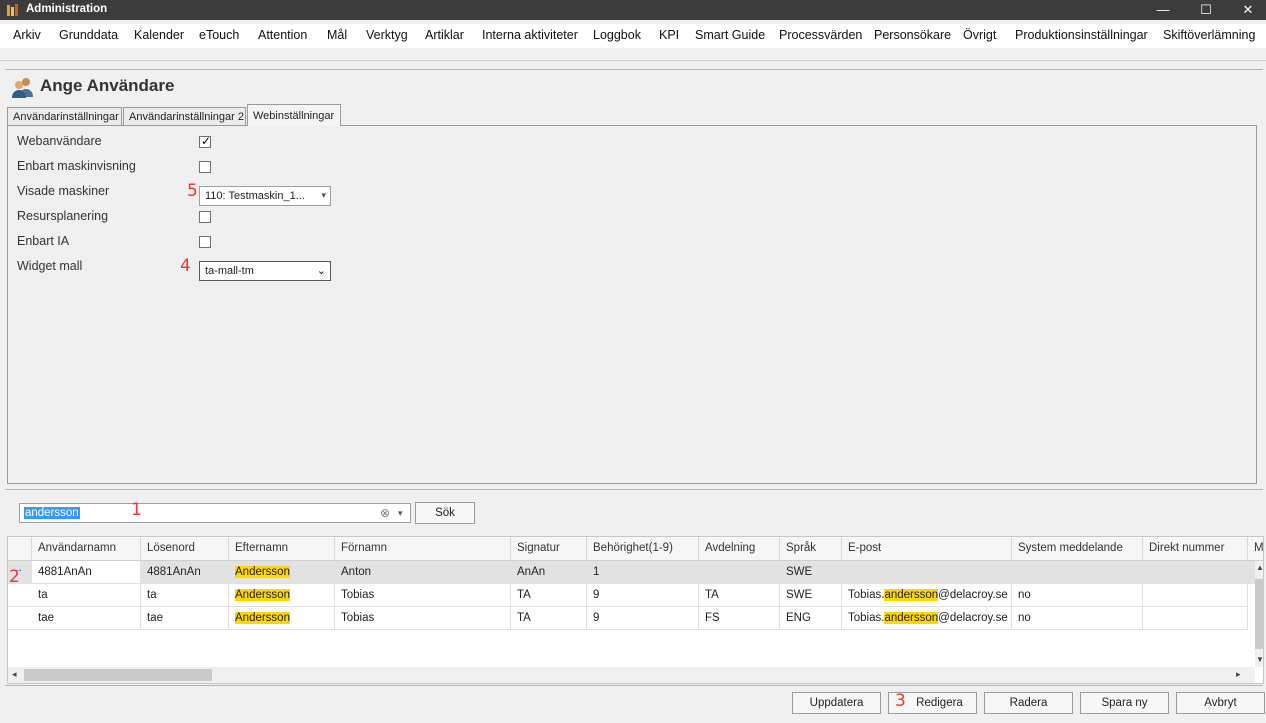 This screenshot has width=1266, height=723. Describe the element at coordinates (215, 513) in the screenshot. I see `search-input: andersson ⊗ ▾` at that location.